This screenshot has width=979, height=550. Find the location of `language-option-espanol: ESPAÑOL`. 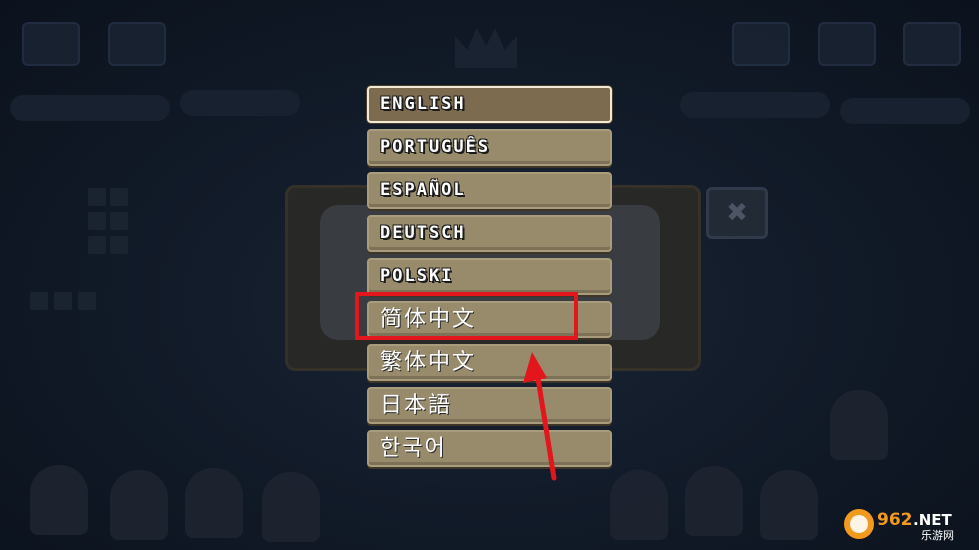

language-option-espanol: ESPAÑOL is located at coordinates (489, 190).